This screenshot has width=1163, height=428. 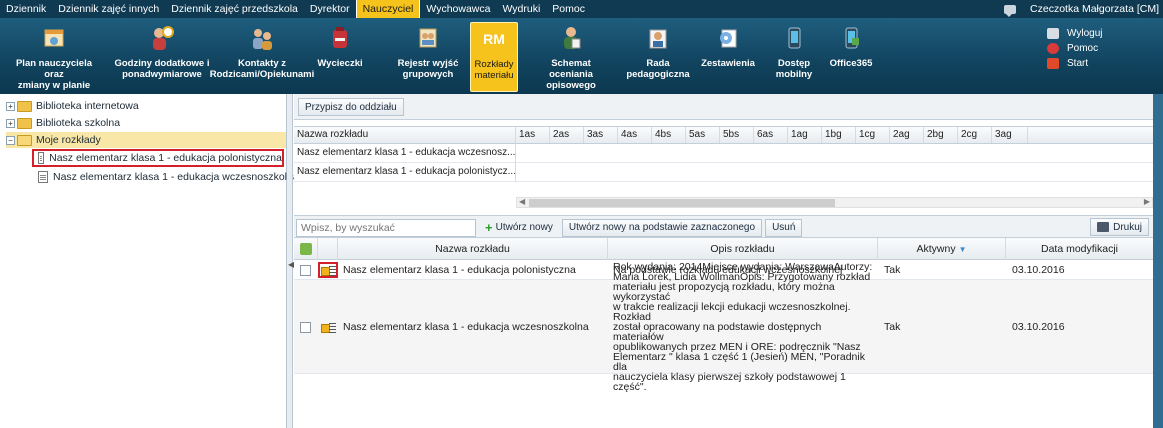 I want to click on column-header-name: Nazwa rozkładu, so click(x=405, y=135).